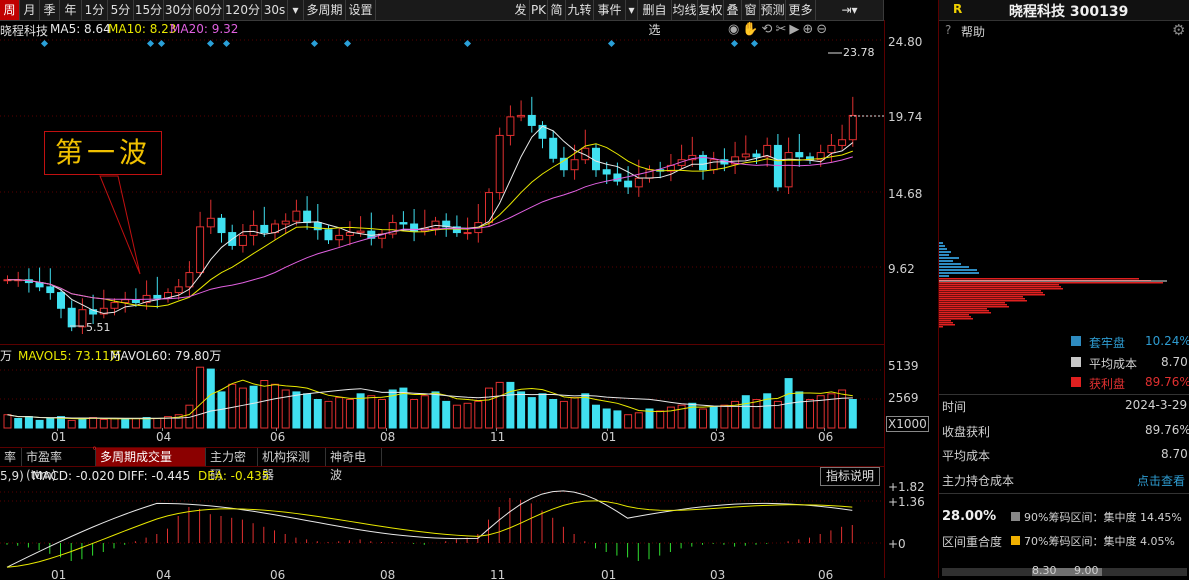  What do you see at coordinates (354, 465) in the screenshot?
I see `indicator-tab-5: 神奇电波` at bounding box center [354, 465].